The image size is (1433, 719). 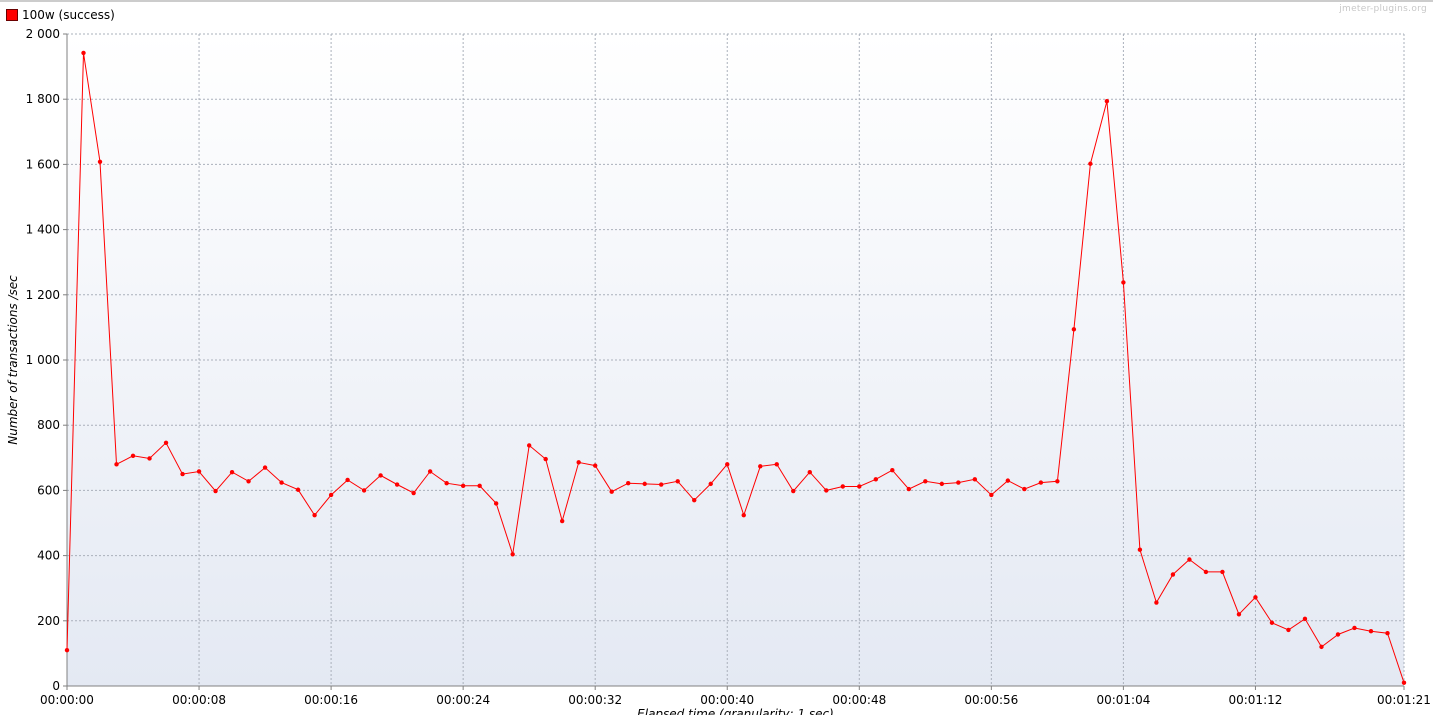 What do you see at coordinates (859, 700) in the screenshot?
I see `x-tick-label: 00:00:48` at bounding box center [859, 700].